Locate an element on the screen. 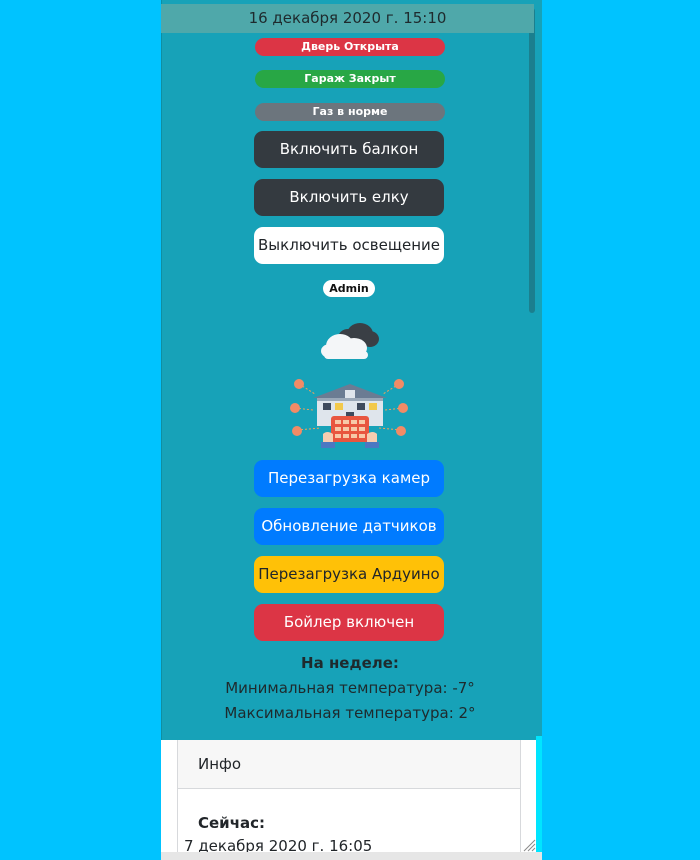  smart-home-illustration is located at coordinates (349, 413).